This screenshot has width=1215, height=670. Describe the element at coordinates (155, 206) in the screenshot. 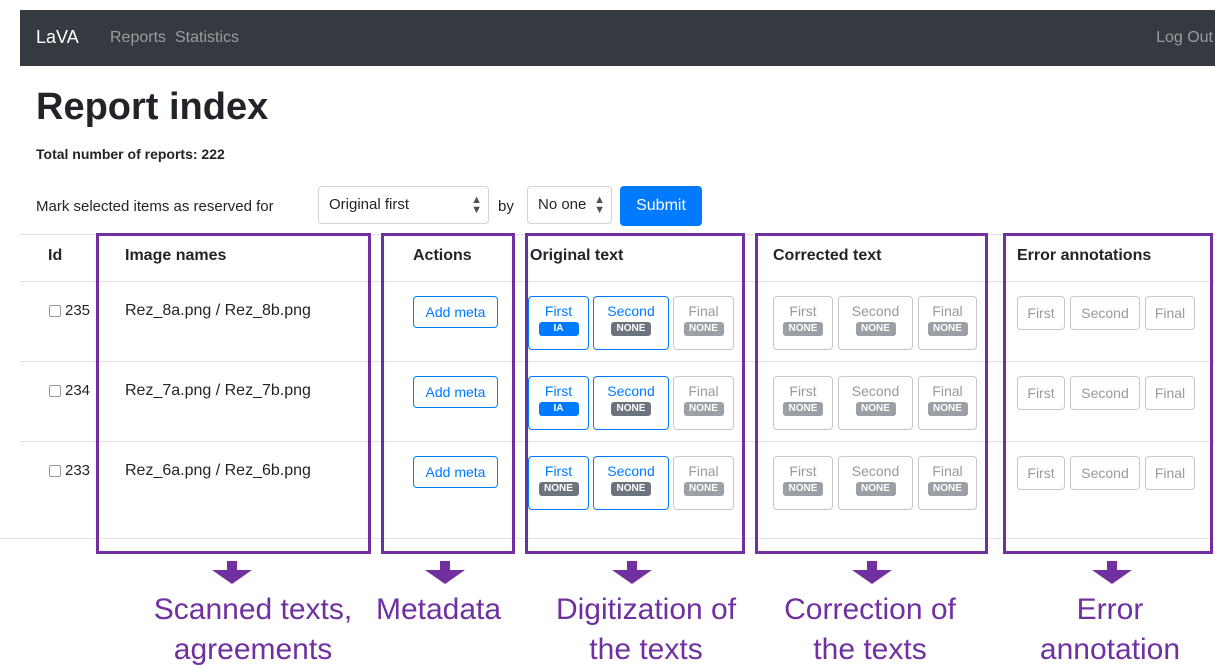

I see `mark-label: Mark selected items as reserved for` at that location.